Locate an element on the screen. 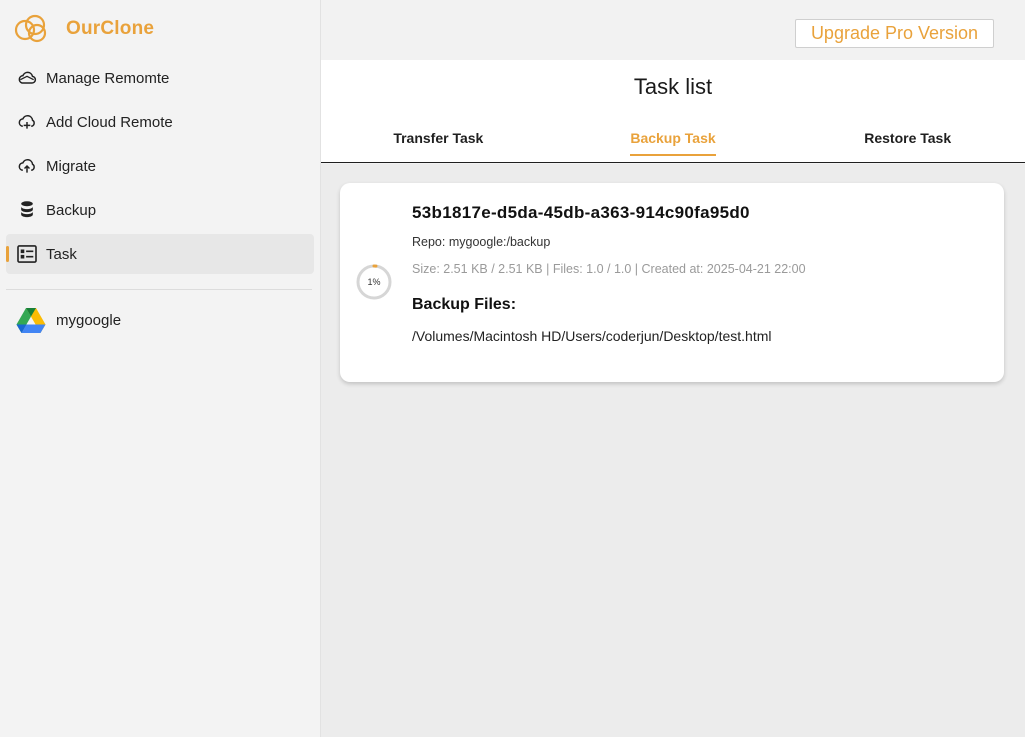 This screenshot has width=1025, height=737. google-drive-icon is located at coordinates (31, 320).